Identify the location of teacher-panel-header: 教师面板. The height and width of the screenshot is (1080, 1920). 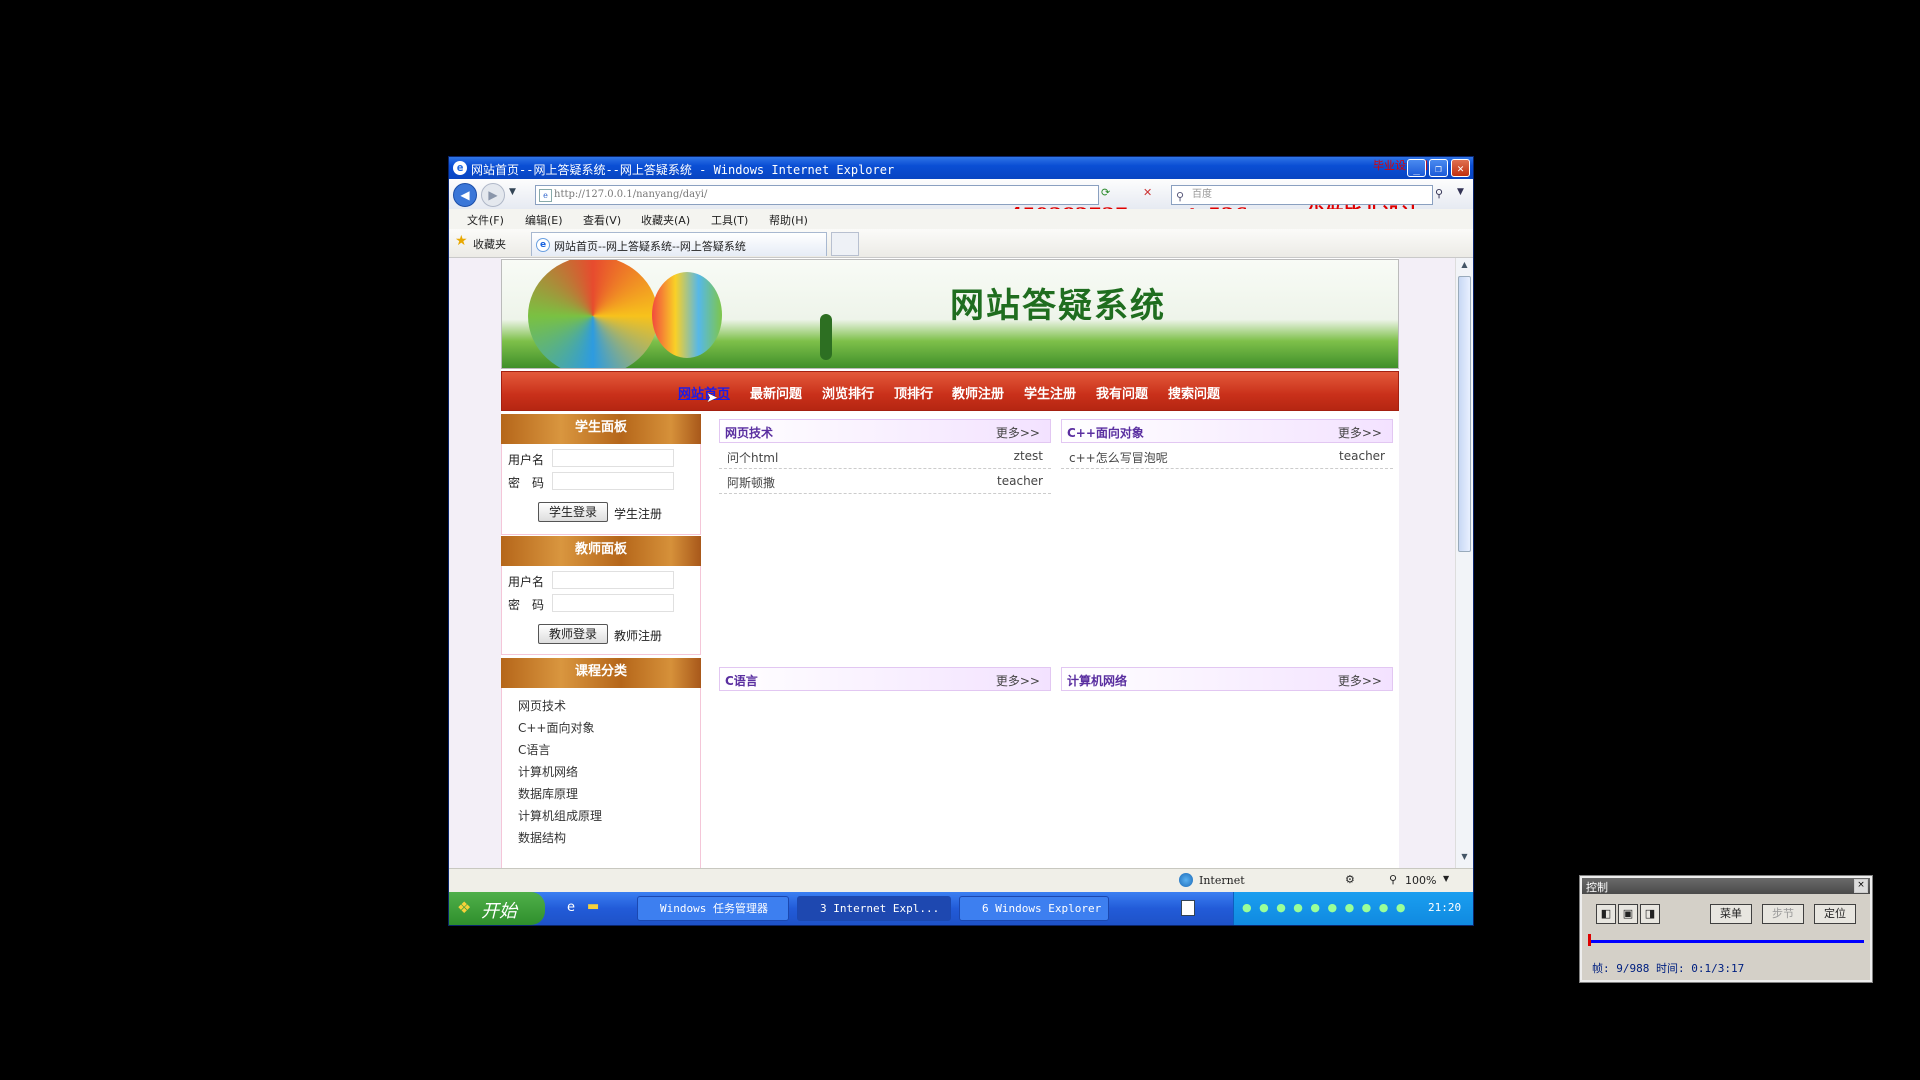
(601, 551).